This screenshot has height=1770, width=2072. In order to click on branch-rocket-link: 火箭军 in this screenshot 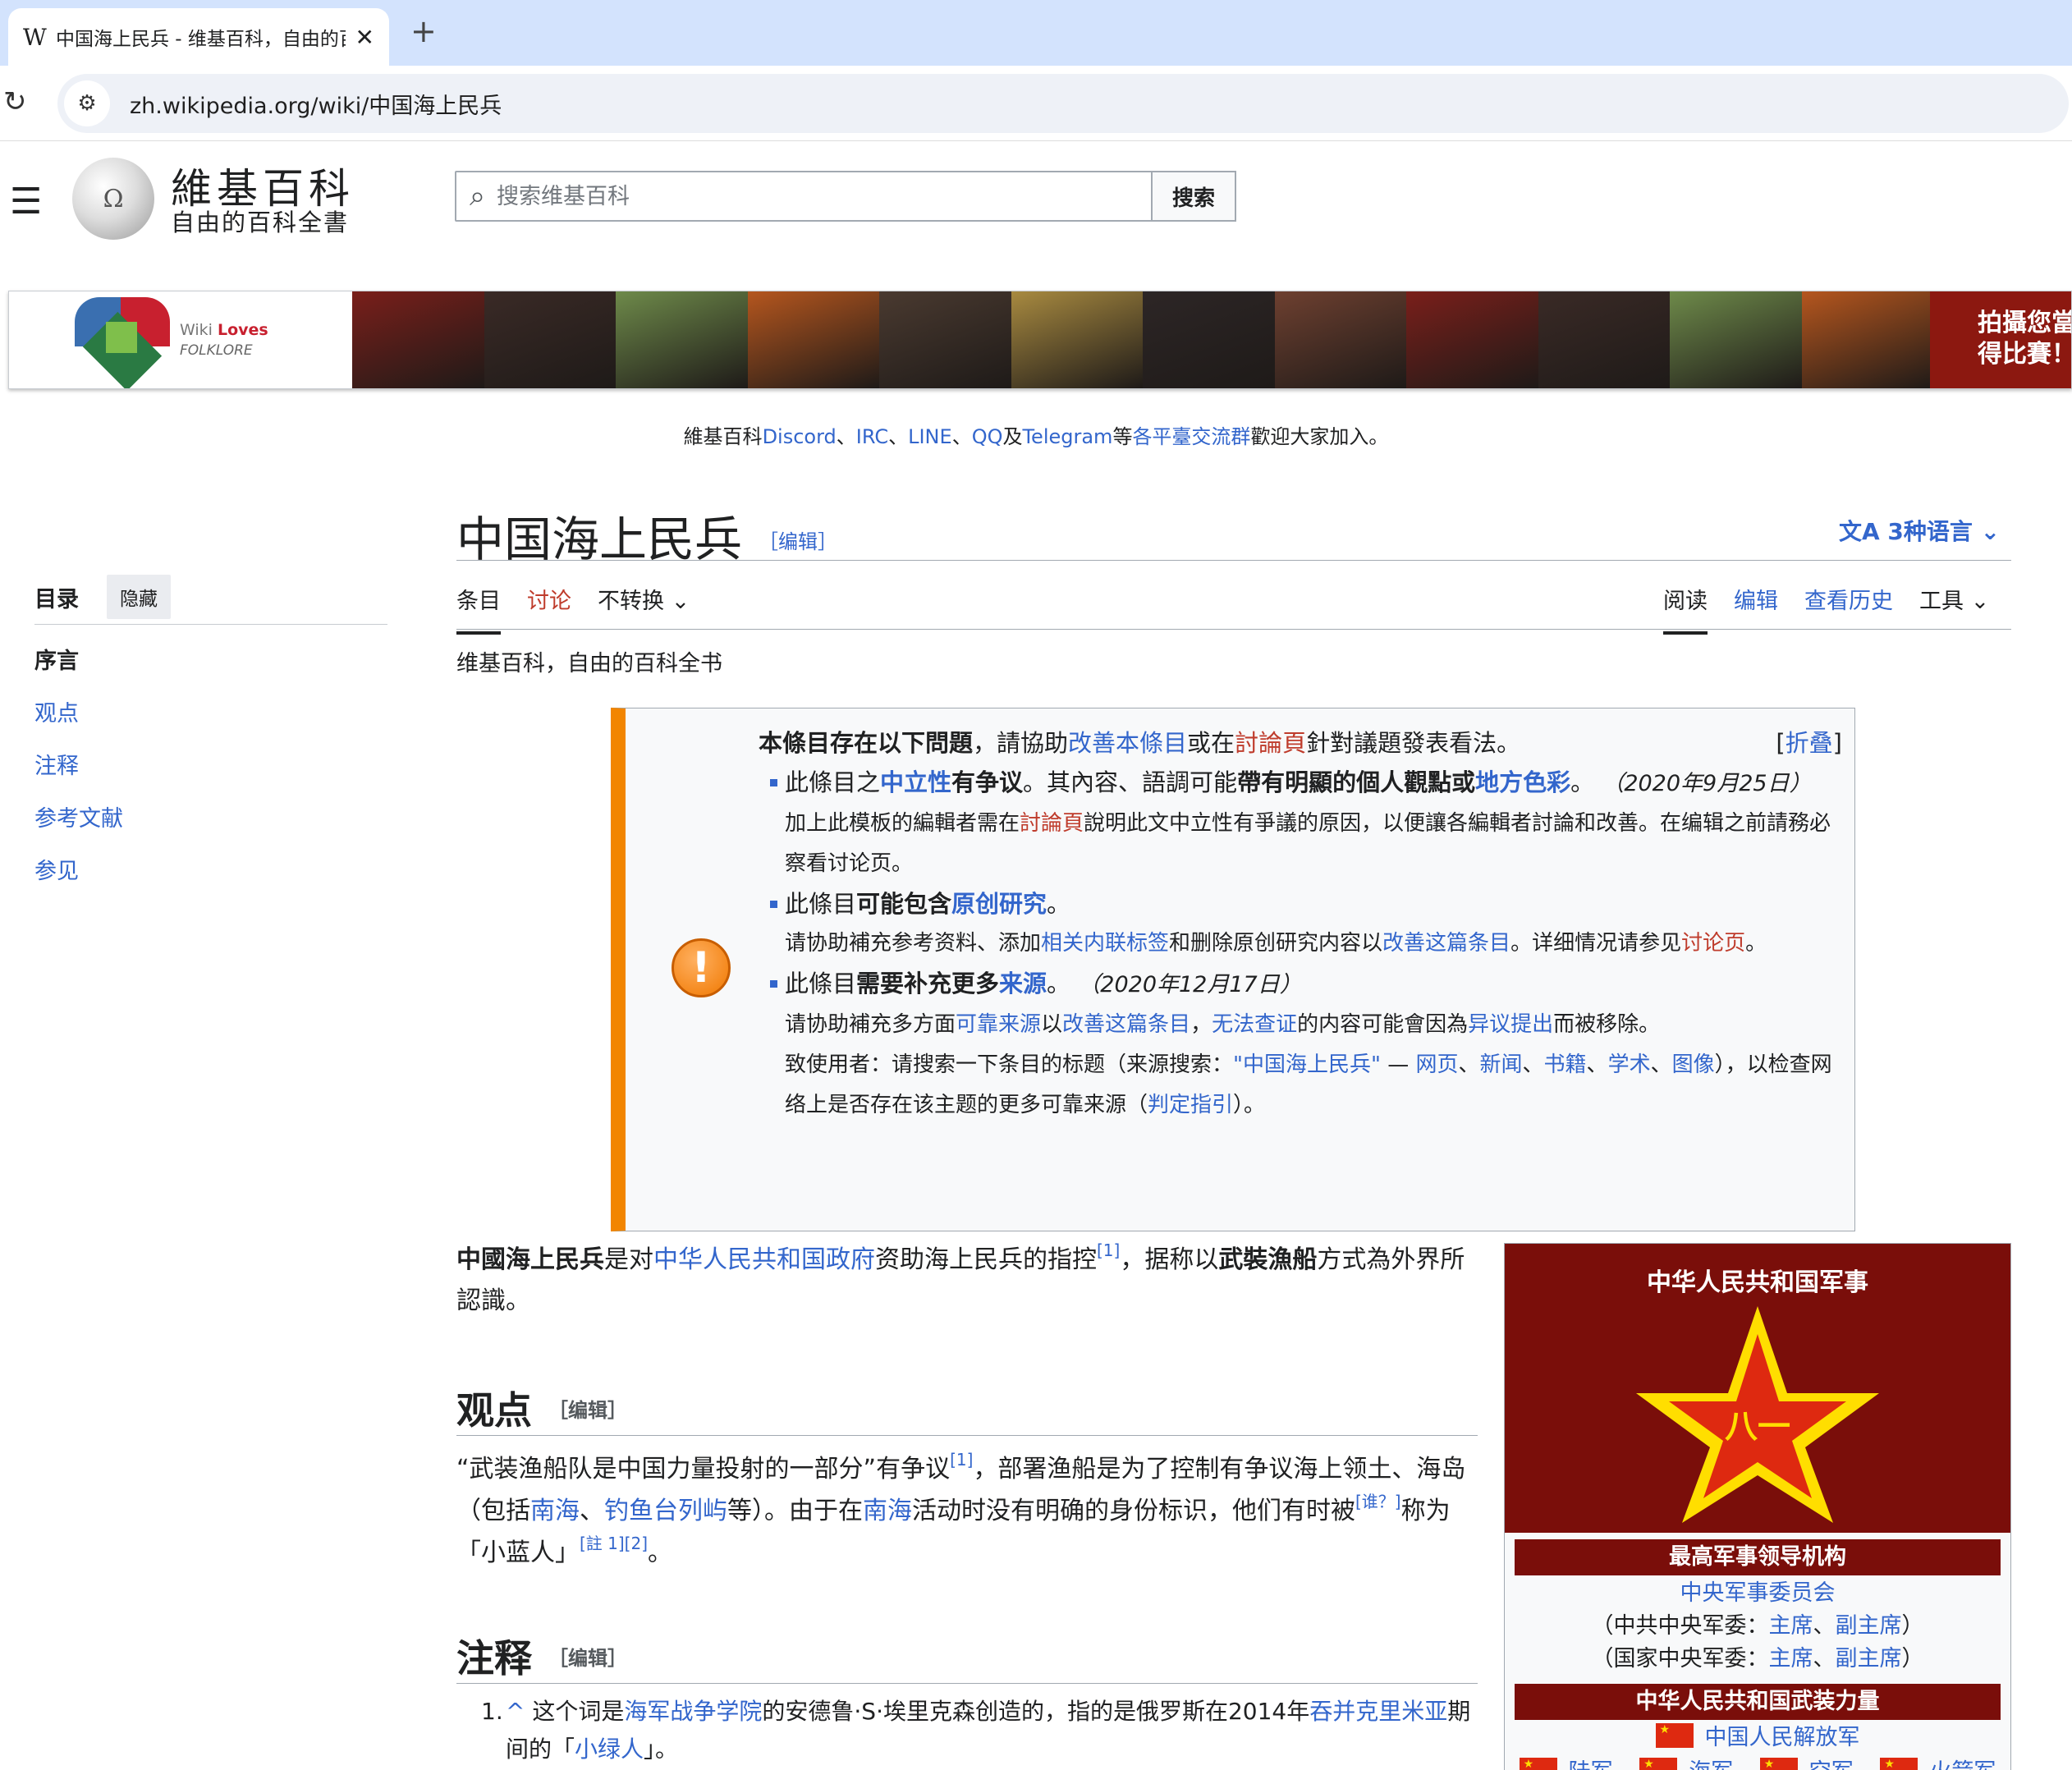, I will do `click(1962, 1765)`.